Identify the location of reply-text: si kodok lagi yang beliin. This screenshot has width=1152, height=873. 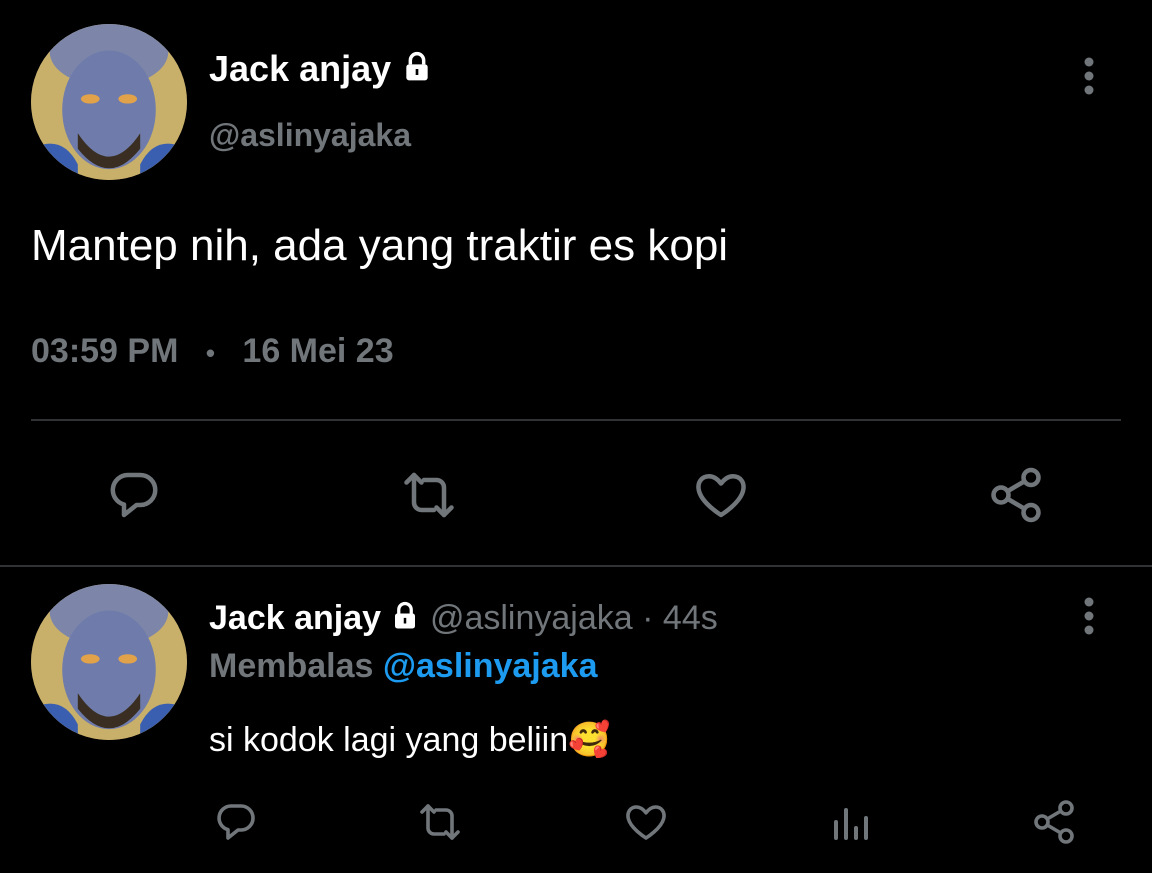
(389, 740).